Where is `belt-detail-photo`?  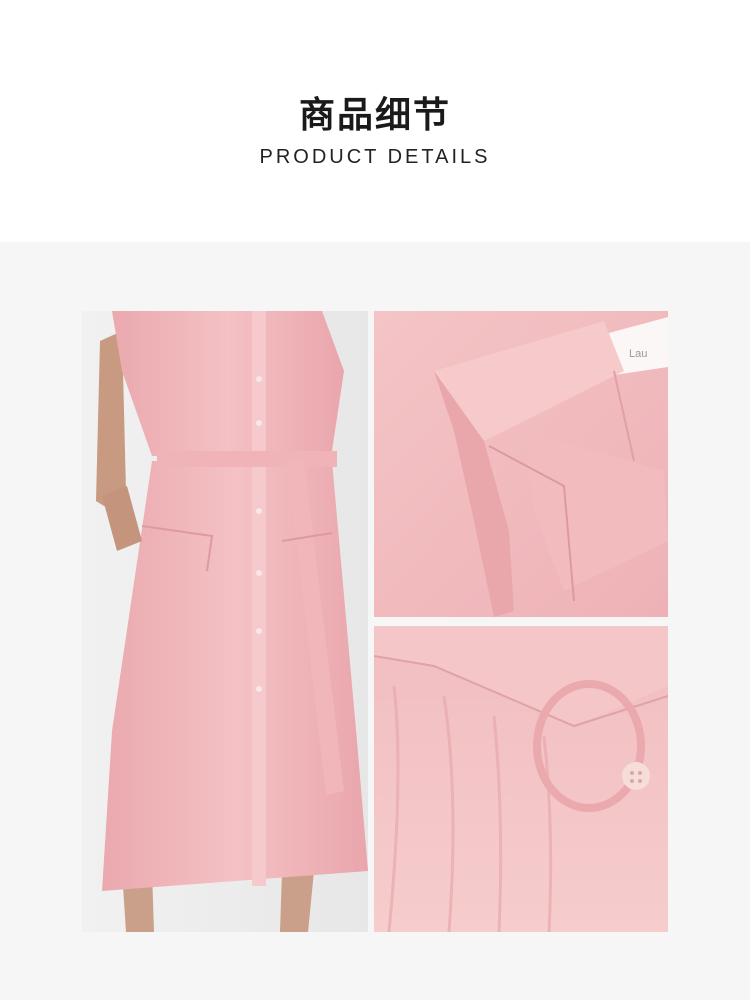 belt-detail-photo is located at coordinates (521, 779).